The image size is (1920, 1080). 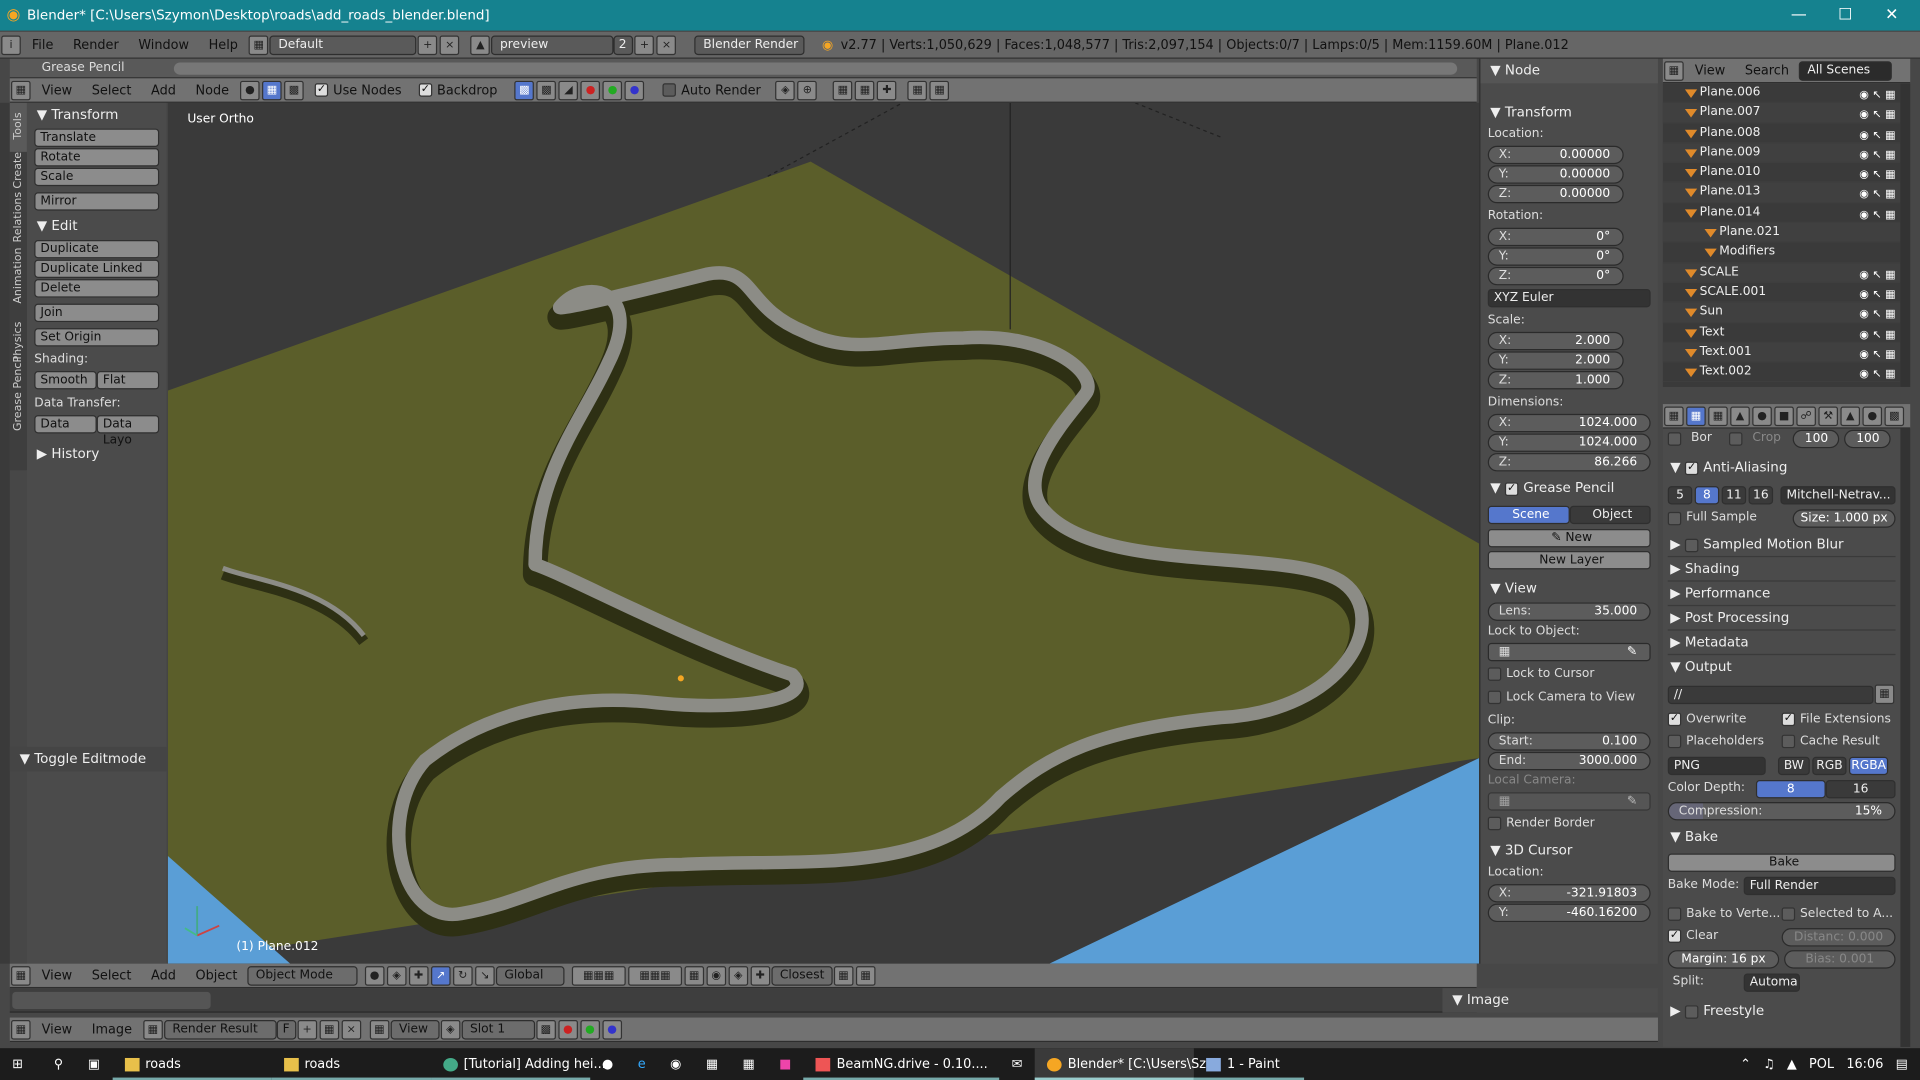 I want to click on cache-result-checkbox, so click(x=1788, y=741).